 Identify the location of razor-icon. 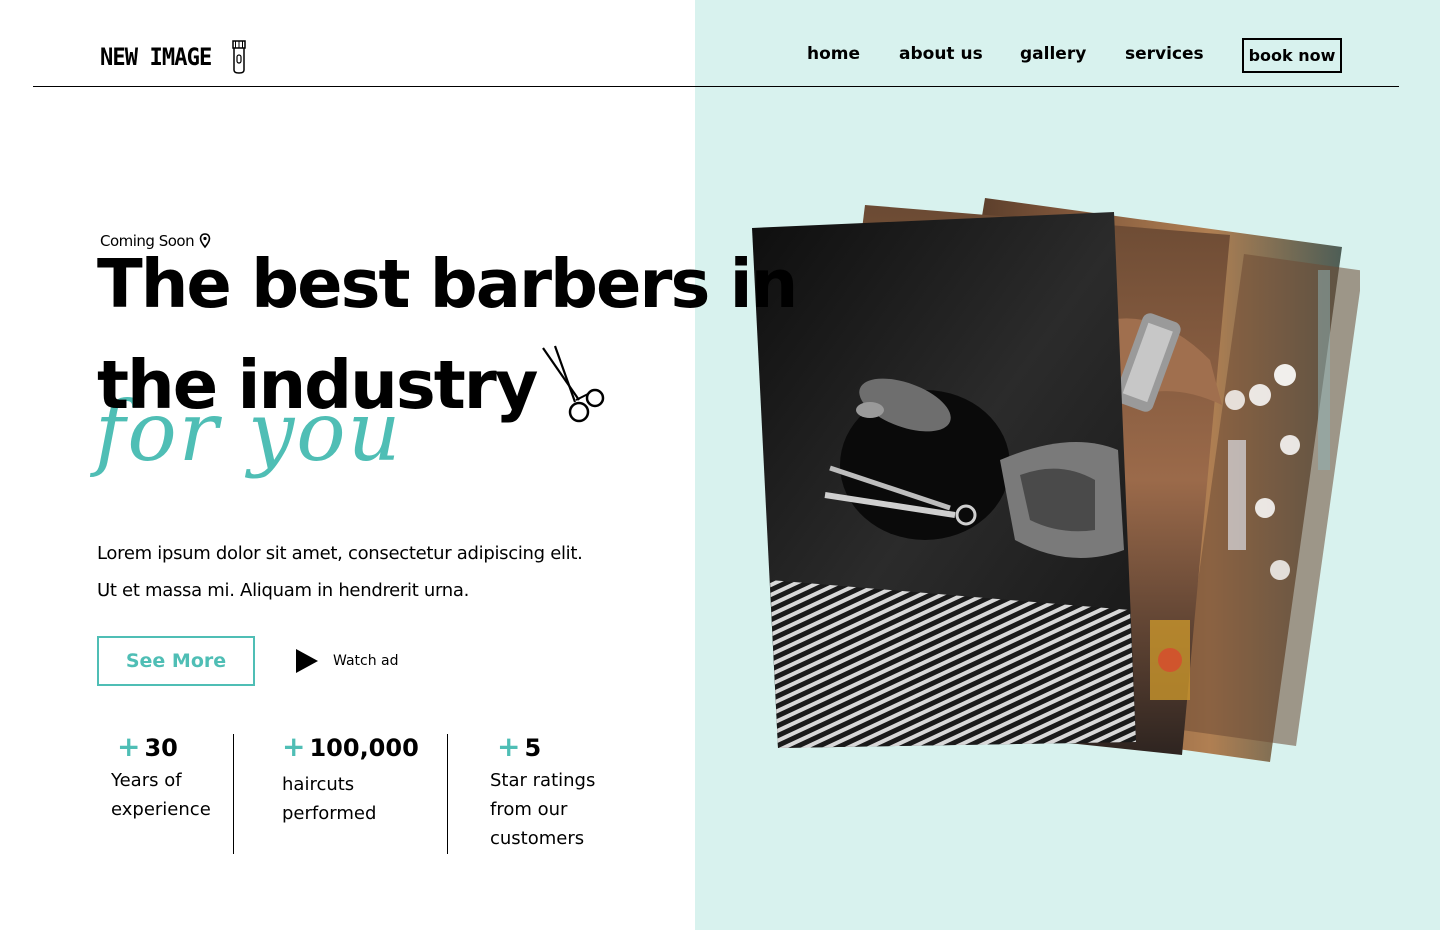
(239, 57).